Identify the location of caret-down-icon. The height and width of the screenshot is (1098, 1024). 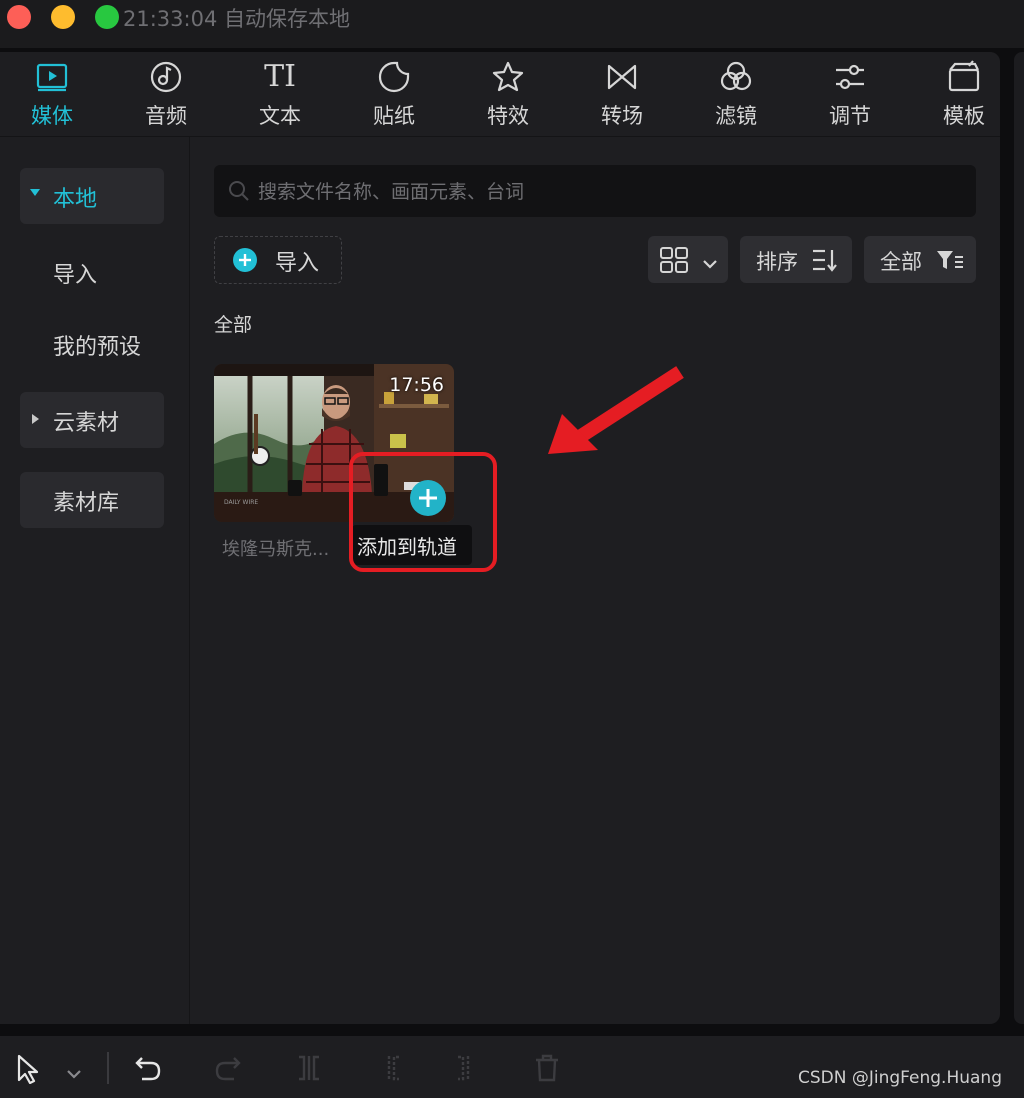
(35, 192).